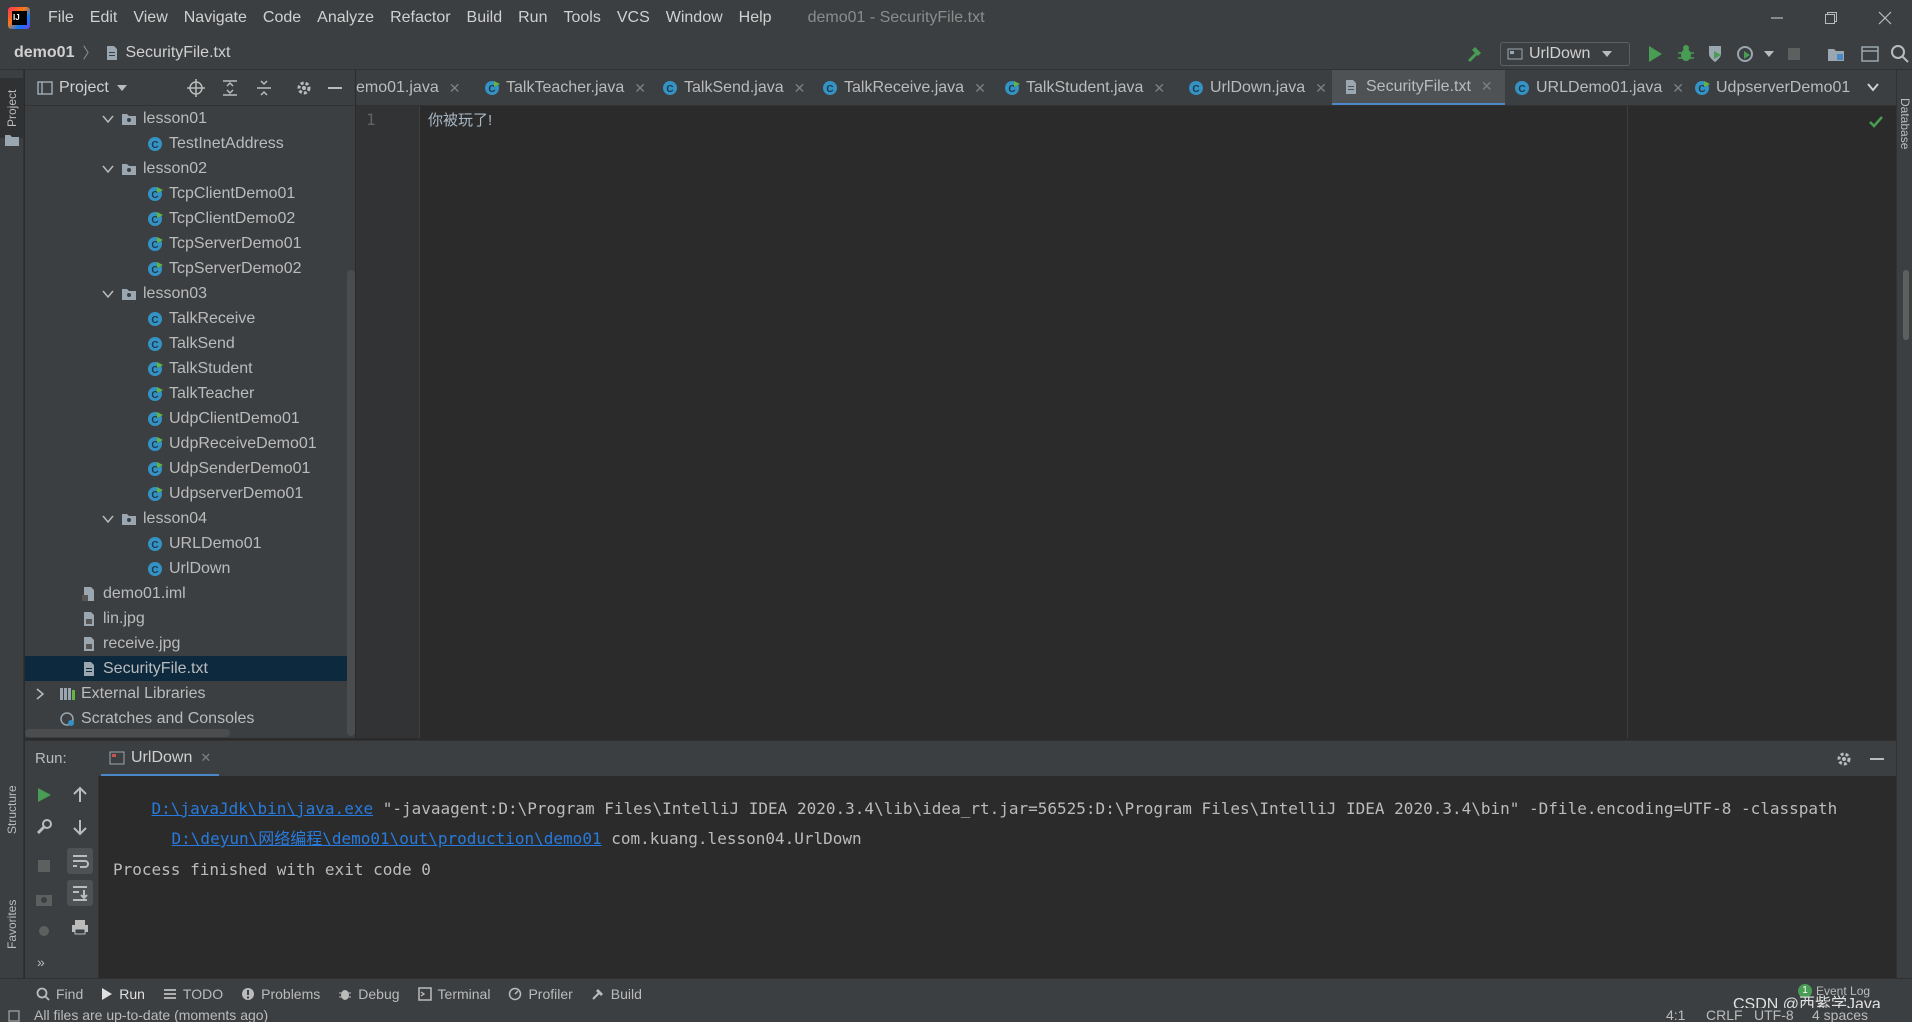  Describe the element at coordinates (190, 568) in the screenshot. I see `tree-item-urldown: C UrlDown` at that location.